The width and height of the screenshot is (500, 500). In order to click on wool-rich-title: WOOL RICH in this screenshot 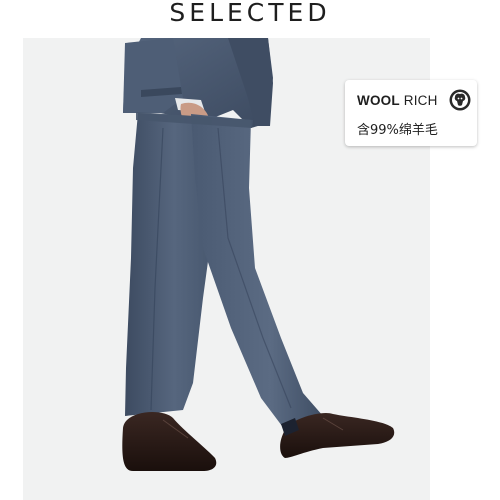, I will do `click(397, 100)`.